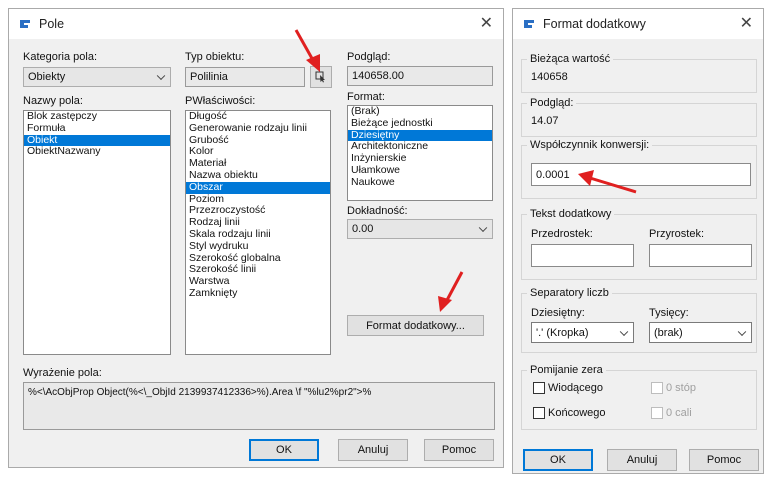 Image resolution: width=768 pixels, height=479 pixels. Describe the element at coordinates (571, 214) in the screenshot. I see `tekst-dodatkowy-label: Tekst dodatkowy` at that location.